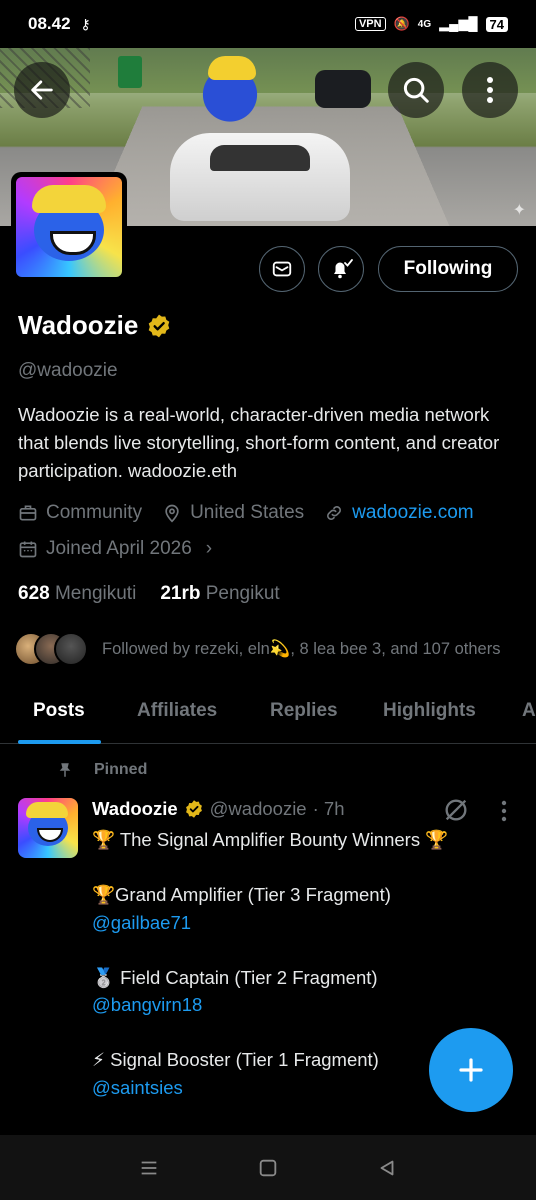 This screenshot has width=536, height=1200. Describe the element at coordinates (328, 808) in the screenshot. I see `post-timestamp: · 7h` at that location.